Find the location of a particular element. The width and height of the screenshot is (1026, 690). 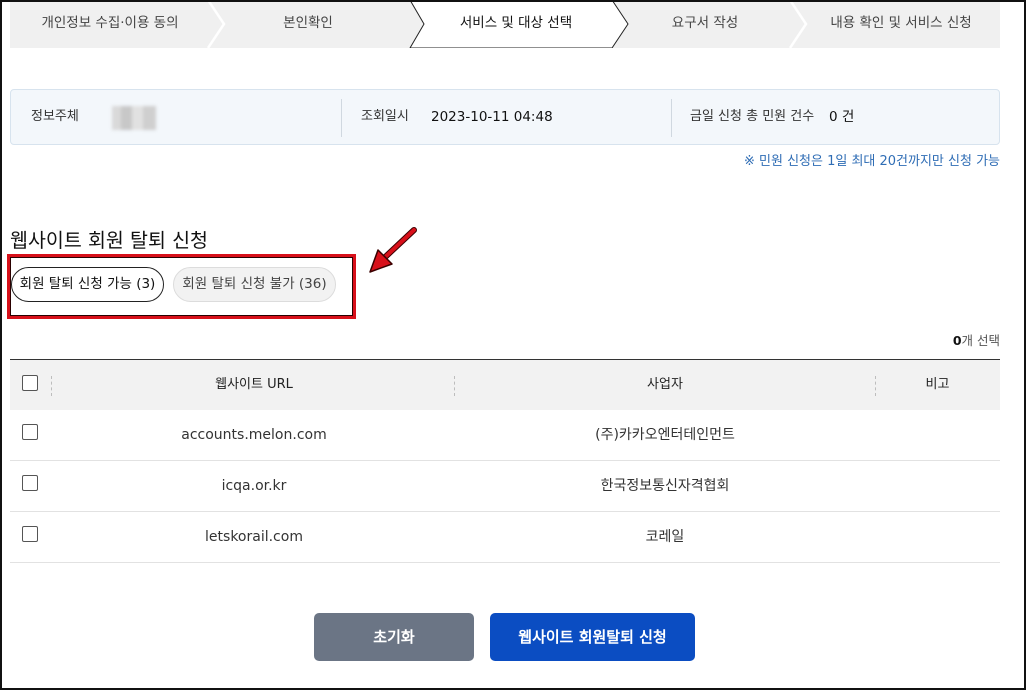

tab-withdrawal-unavailable: 회원 탈퇴 신청 불가 (36) is located at coordinates (254, 284).